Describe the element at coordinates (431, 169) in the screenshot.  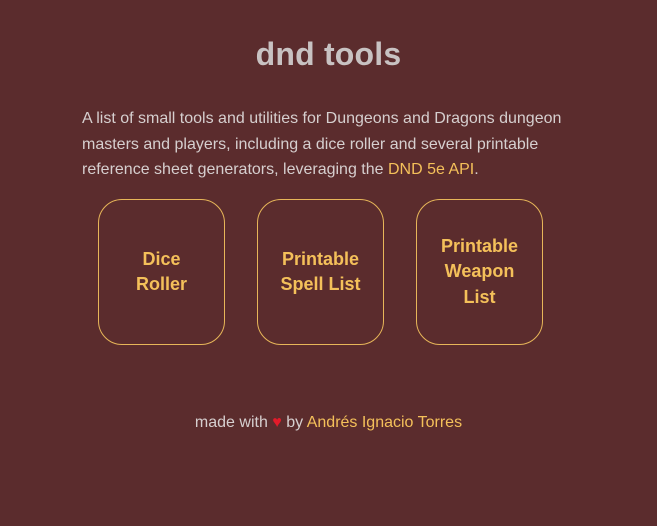
I see `api-link: DND 5e API` at that location.